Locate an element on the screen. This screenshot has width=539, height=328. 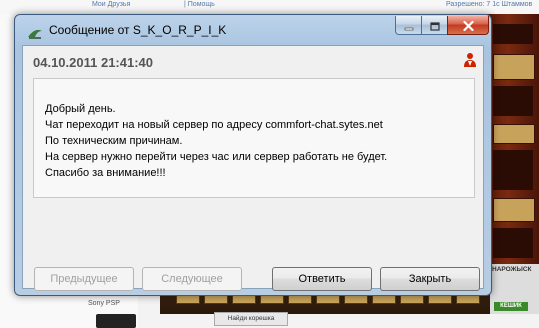
bg-help-link: | Помощь is located at coordinates (199, 4).